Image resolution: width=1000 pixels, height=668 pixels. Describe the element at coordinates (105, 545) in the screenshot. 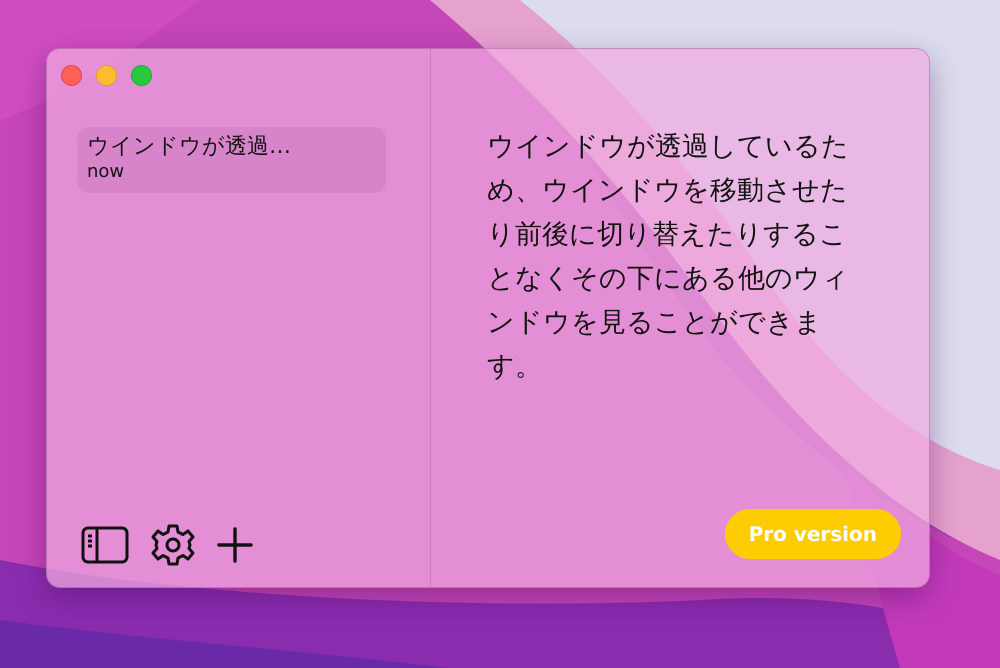

I see `sidebar-toggle-icon` at that location.